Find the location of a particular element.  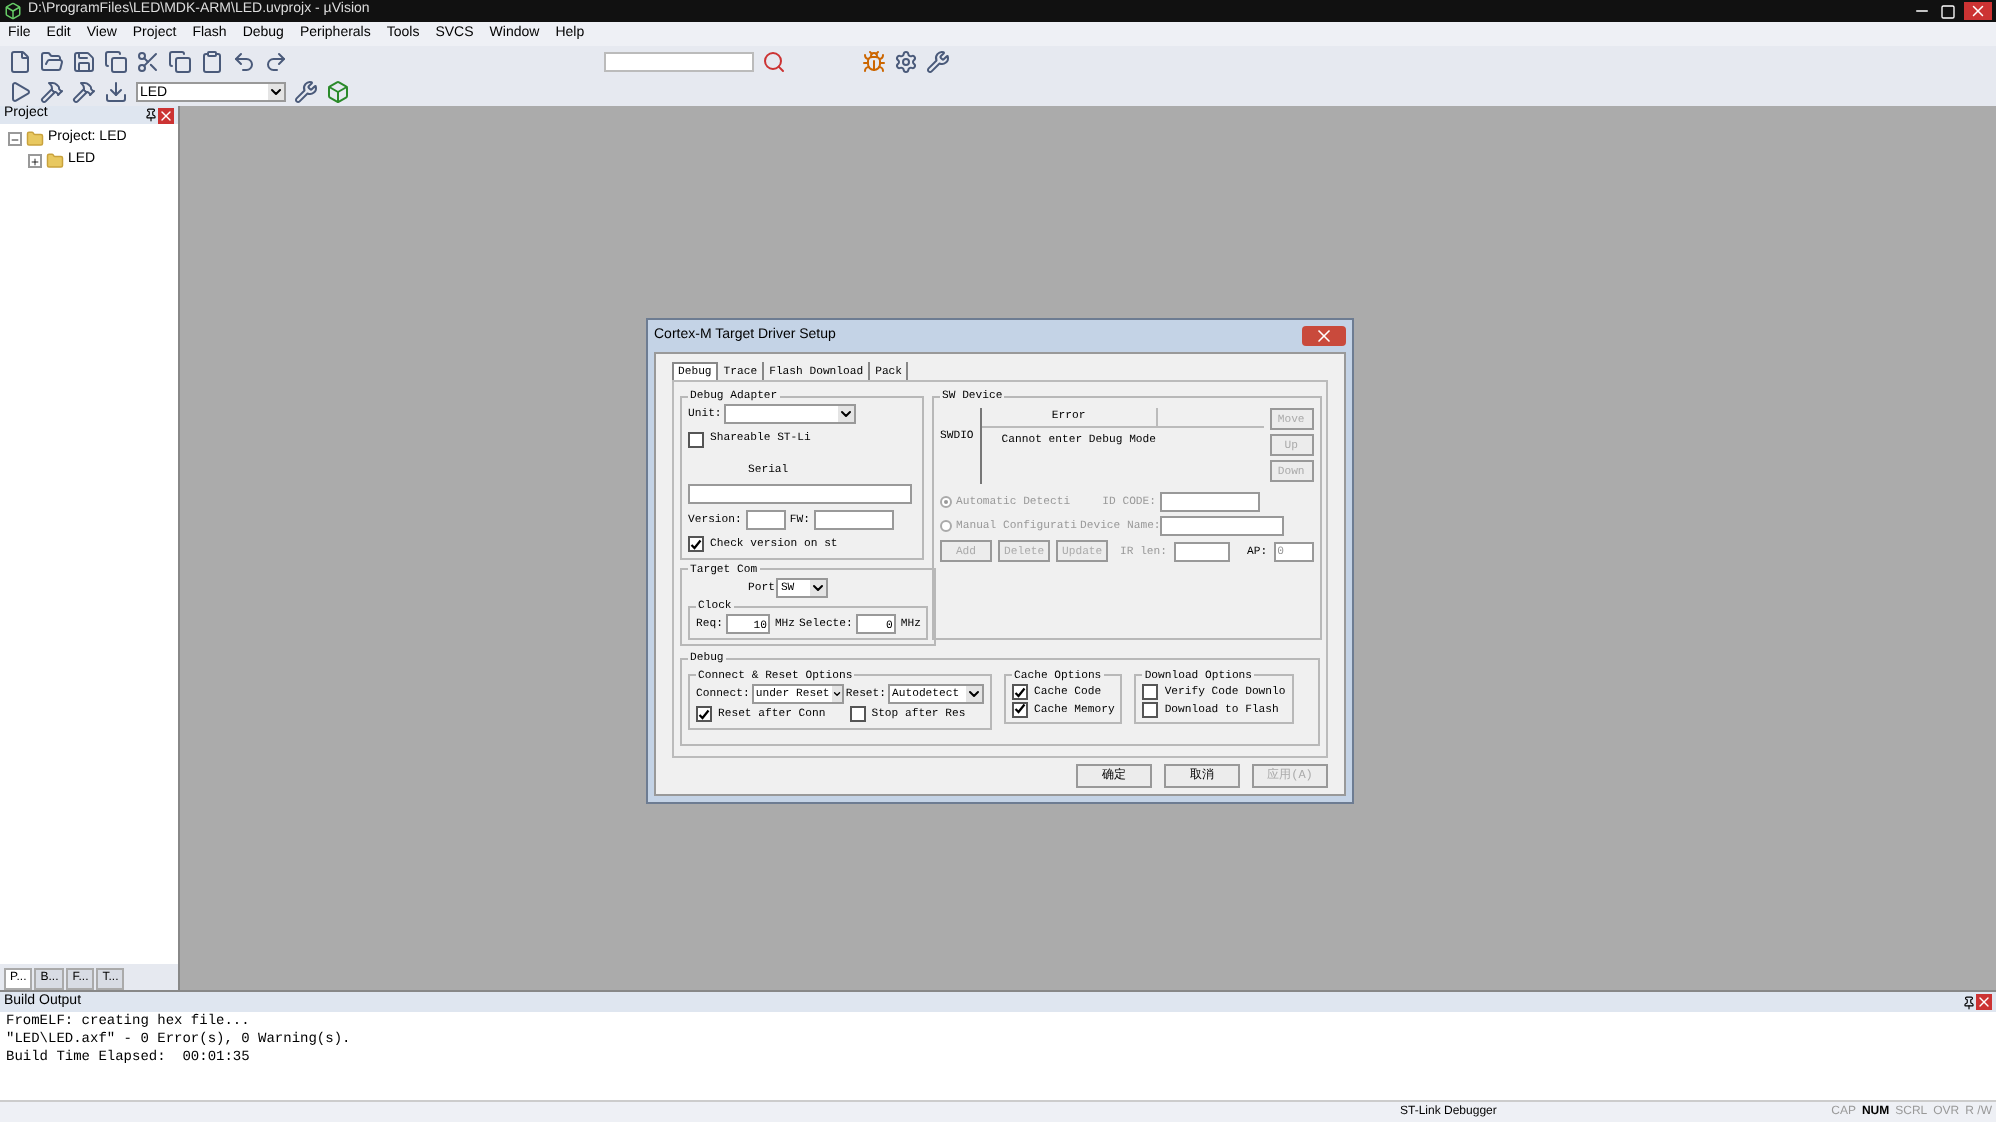

open-folder-icon is located at coordinates (52, 62).